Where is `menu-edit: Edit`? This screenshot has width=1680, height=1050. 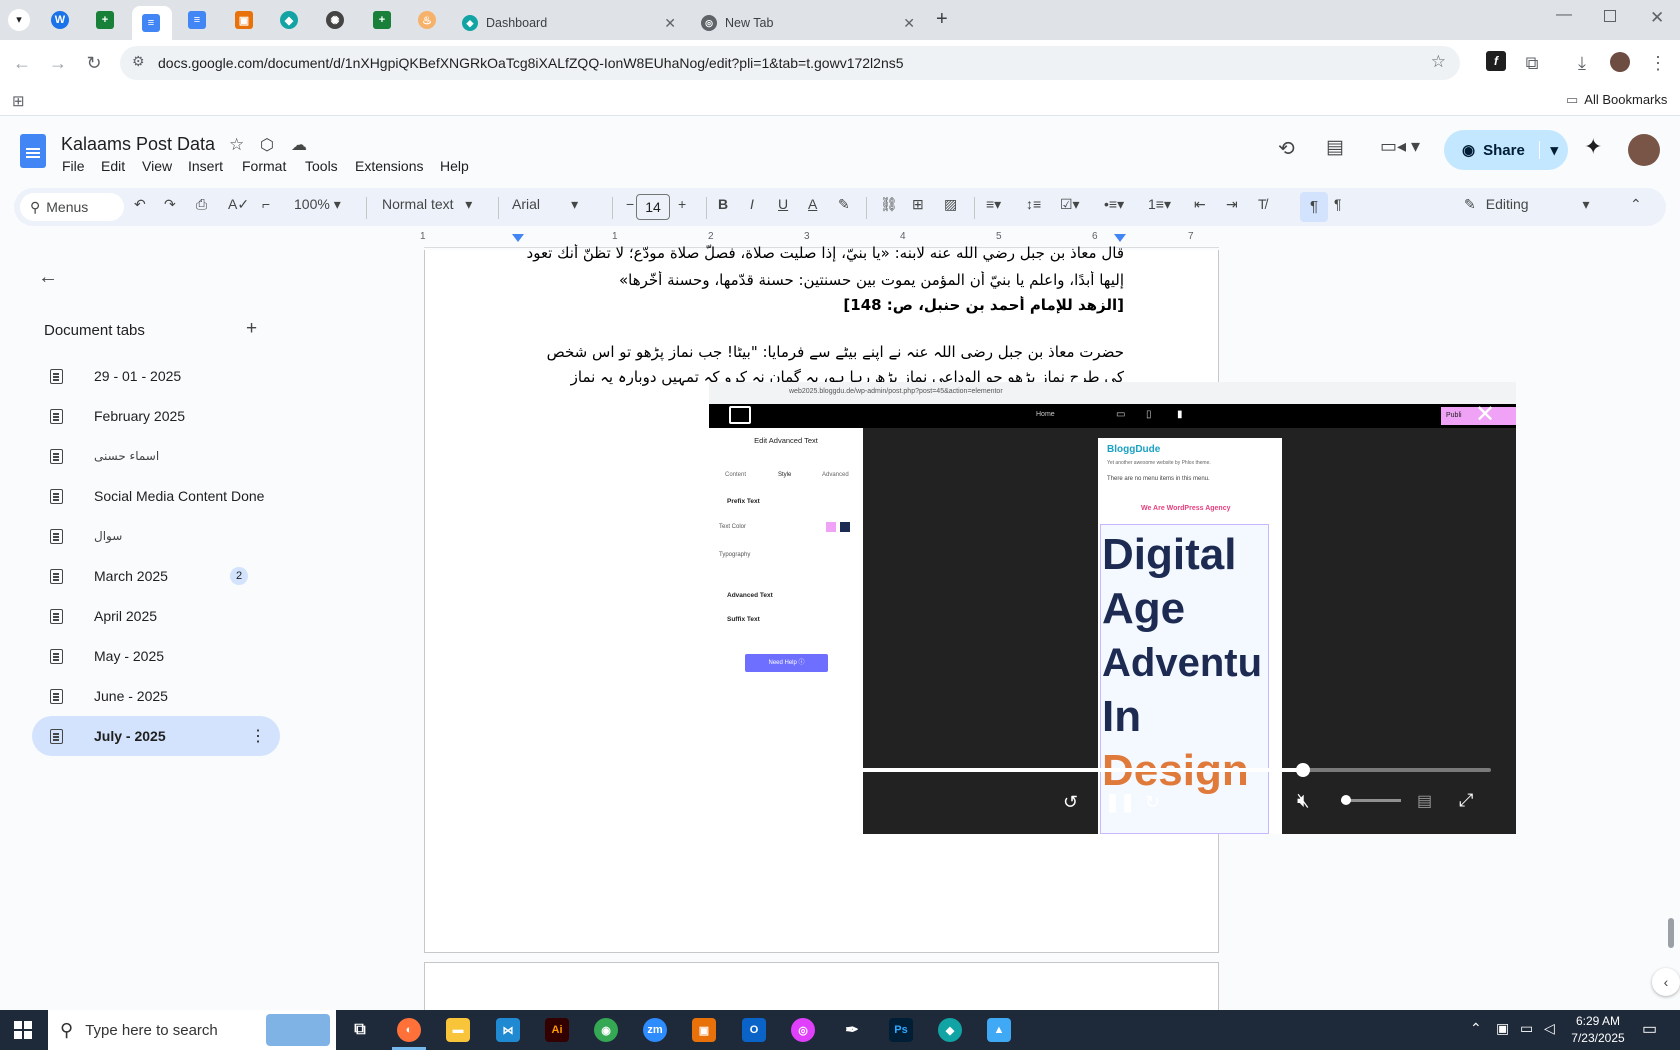 menu-edit: Edit is located at coordinates (113, 166).